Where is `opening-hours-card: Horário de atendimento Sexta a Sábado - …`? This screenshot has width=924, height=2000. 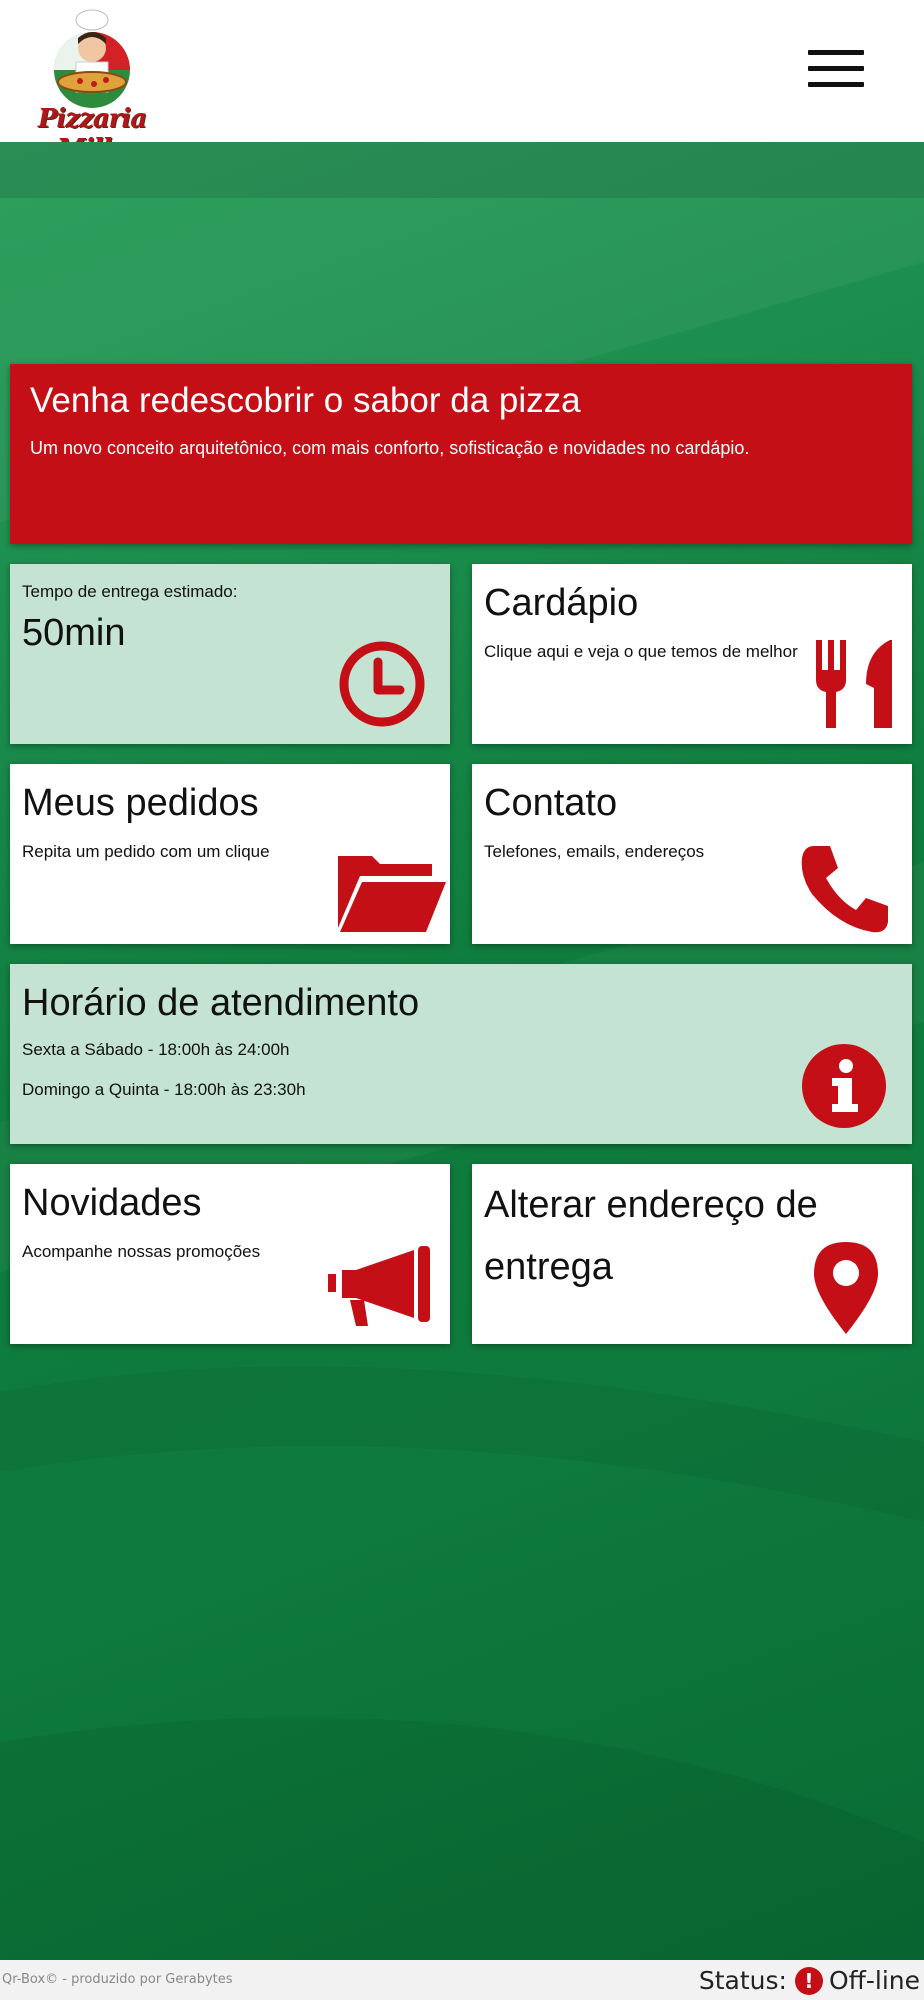
opening-hours-card: Horário de atendimento Sexta a Sábado - … is located at coordinates (461, 1054).